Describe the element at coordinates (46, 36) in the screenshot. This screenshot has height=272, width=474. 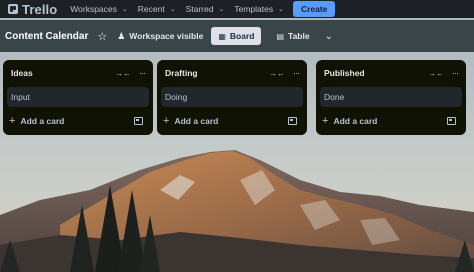
I see `board-title: Content Calendar` at that location.